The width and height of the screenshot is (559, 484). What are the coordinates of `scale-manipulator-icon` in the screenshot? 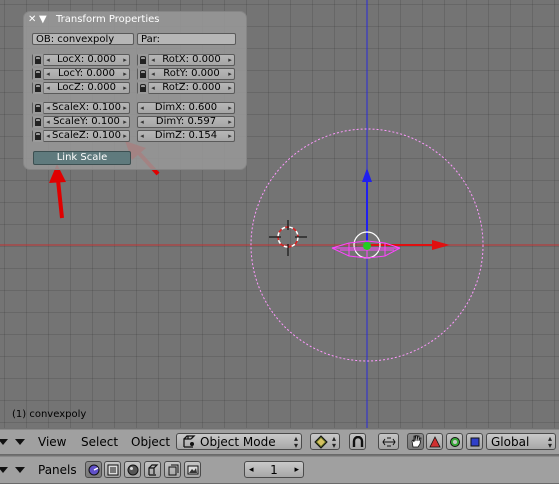 It's located at (474, 441).